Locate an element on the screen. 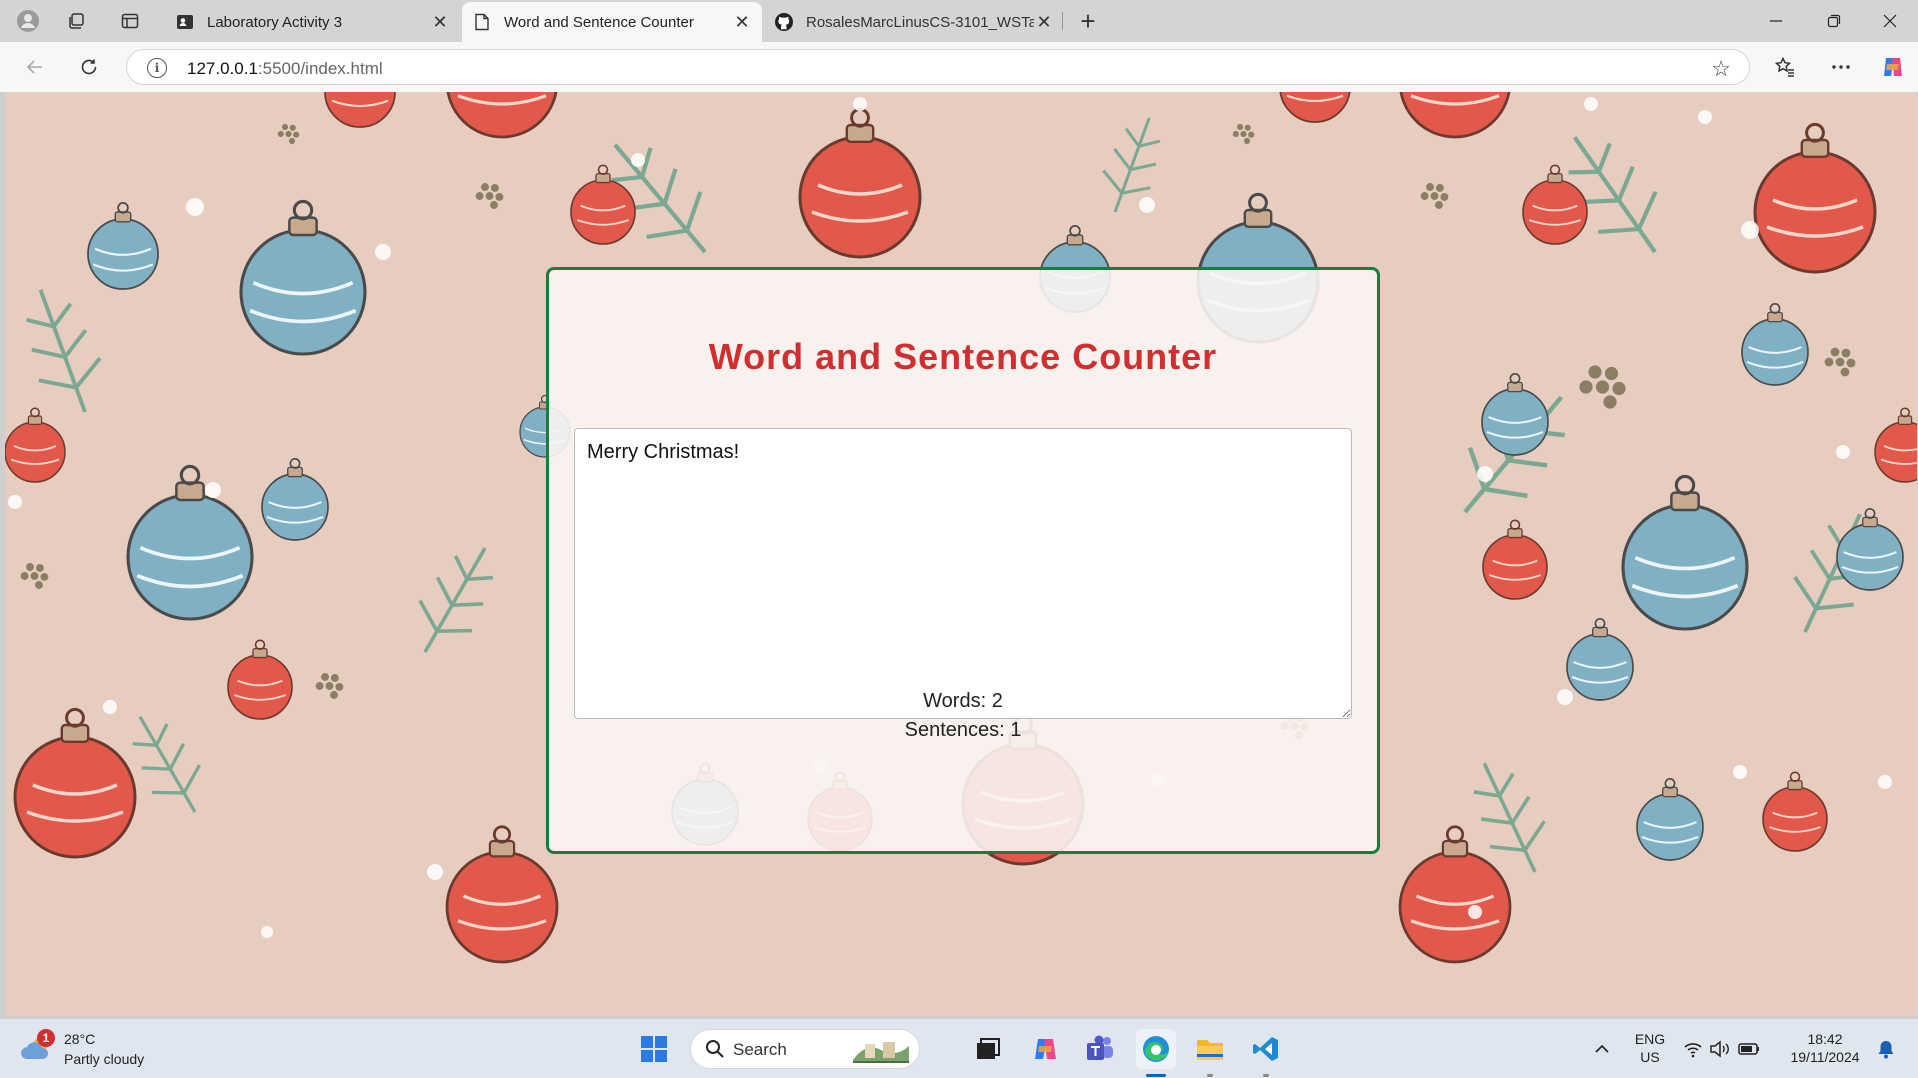 The height and width of the screenshot is (1078, 1918). copilot-icon is located at coordinates (1893, 67).